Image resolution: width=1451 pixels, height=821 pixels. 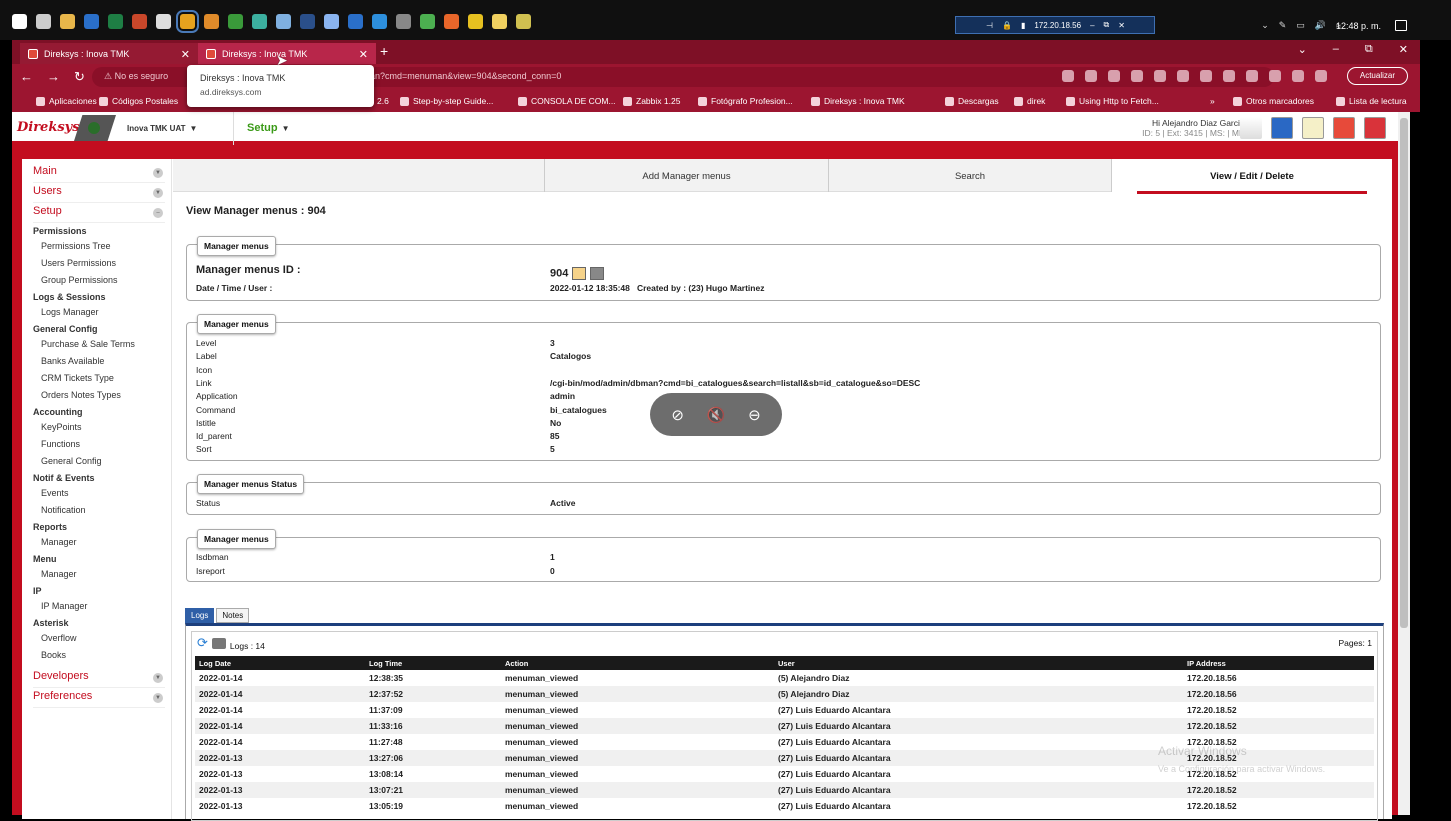 What do you see at coordinates (1298, 76) in the screenshot?
I see `puzzle-icon` at bounding box center [1298, 76].